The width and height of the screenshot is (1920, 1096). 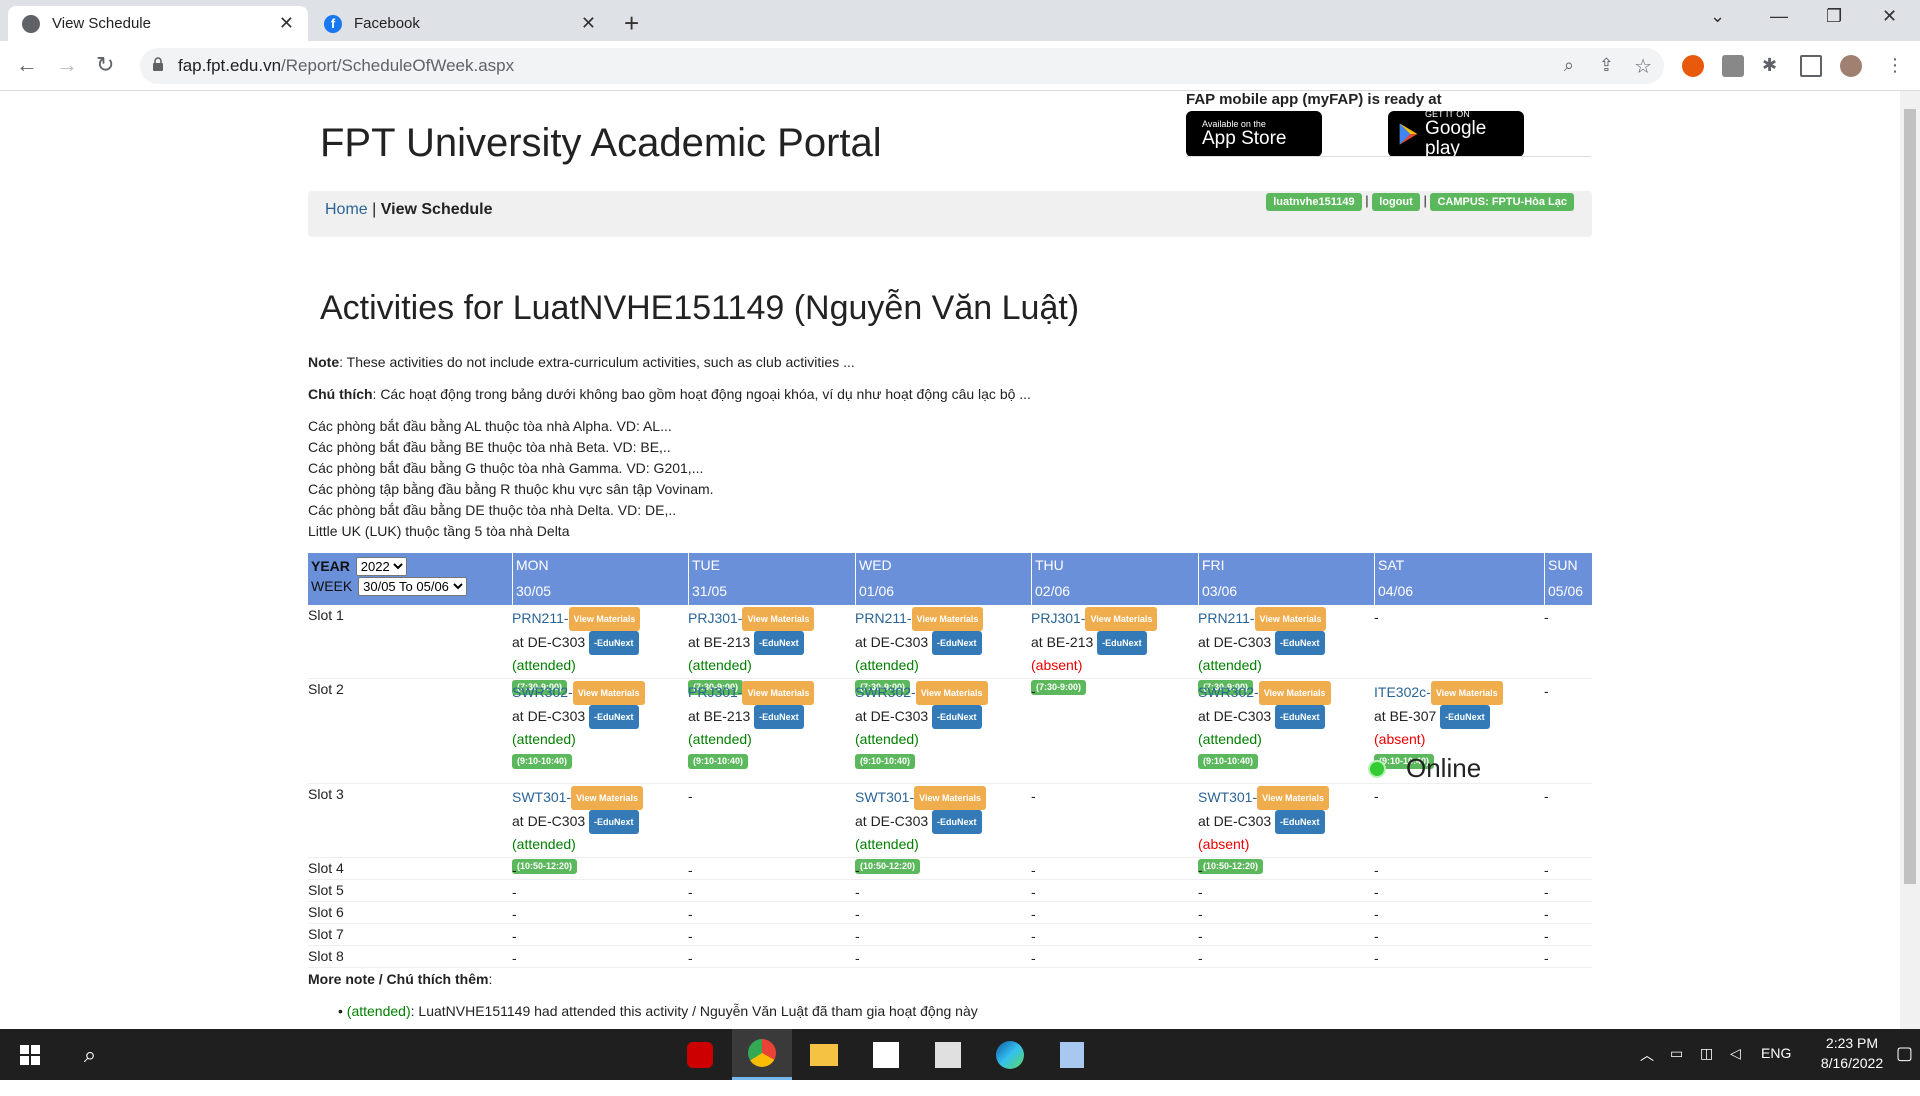 I want to click on slot-label: Slot 6, so click(x=326, y=912).